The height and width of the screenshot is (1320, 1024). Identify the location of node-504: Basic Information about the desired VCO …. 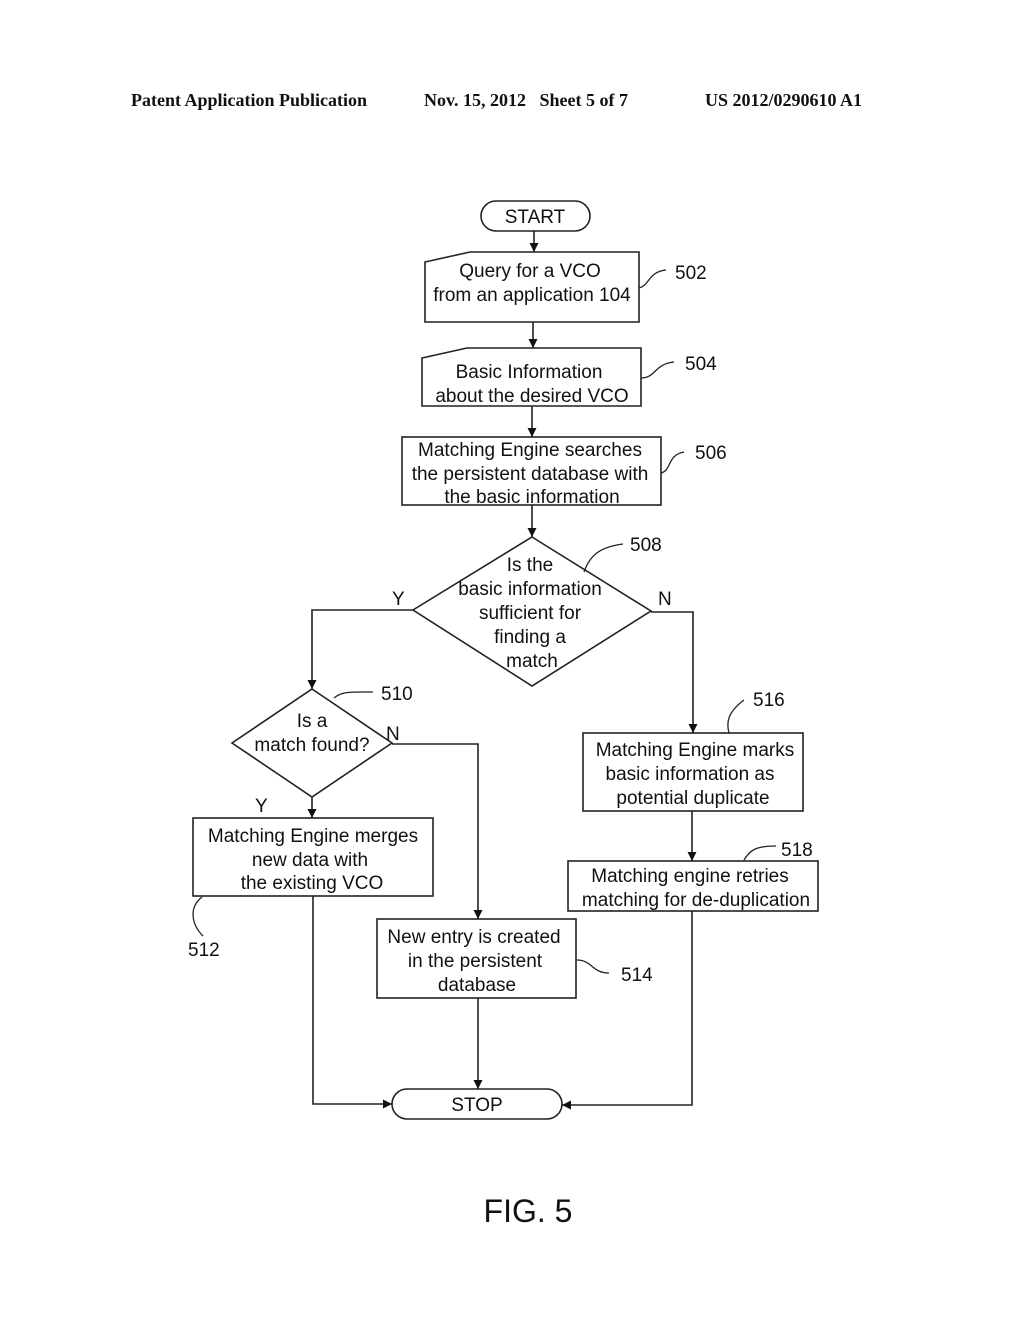
(569, 377).